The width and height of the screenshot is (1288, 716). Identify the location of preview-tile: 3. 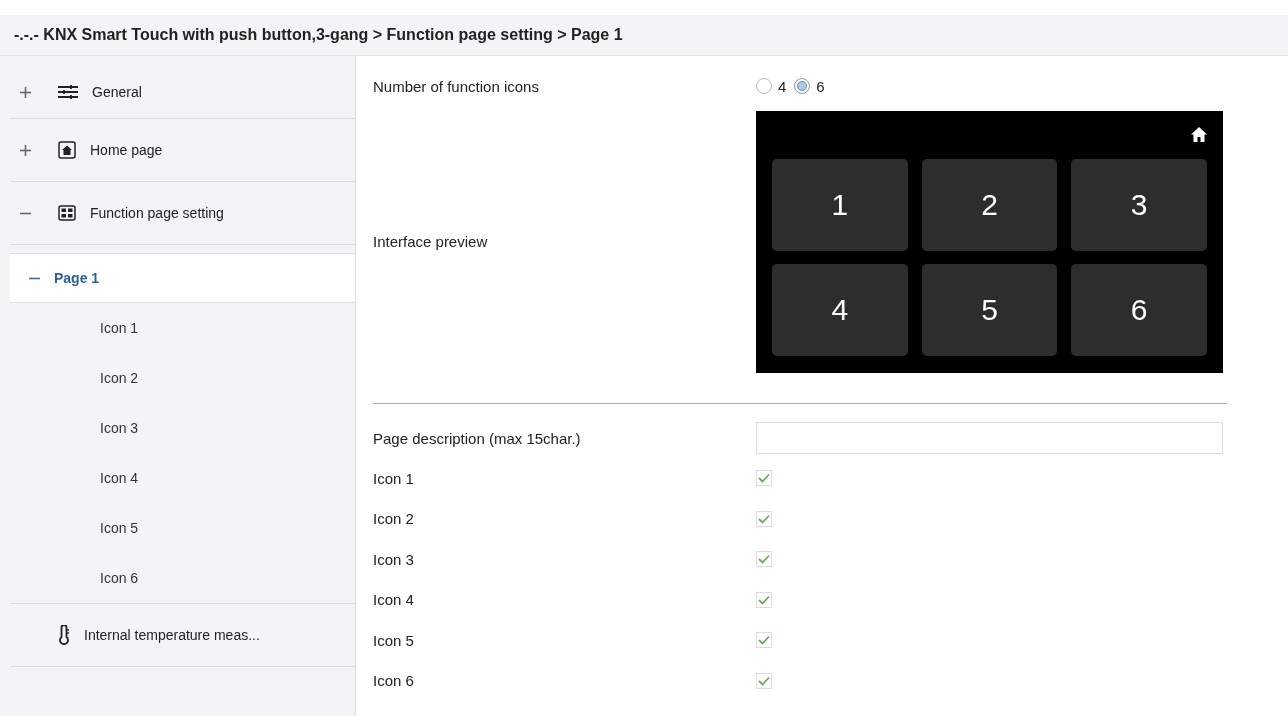
(1139, 205).